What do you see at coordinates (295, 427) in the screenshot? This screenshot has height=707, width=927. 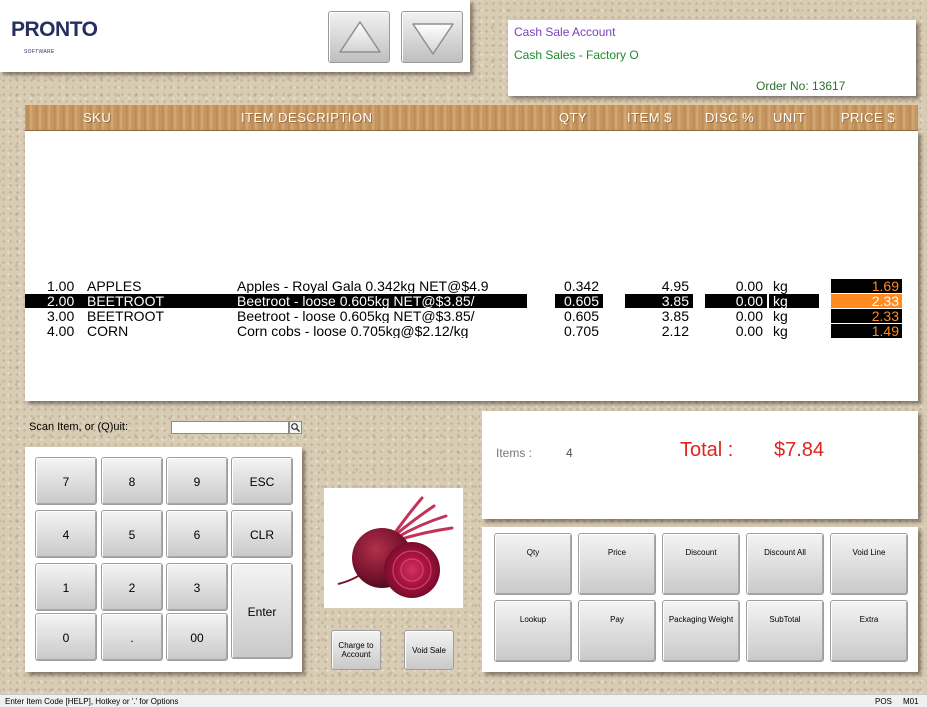 I see `magnifier-icon` at bounding box center [295, 427].